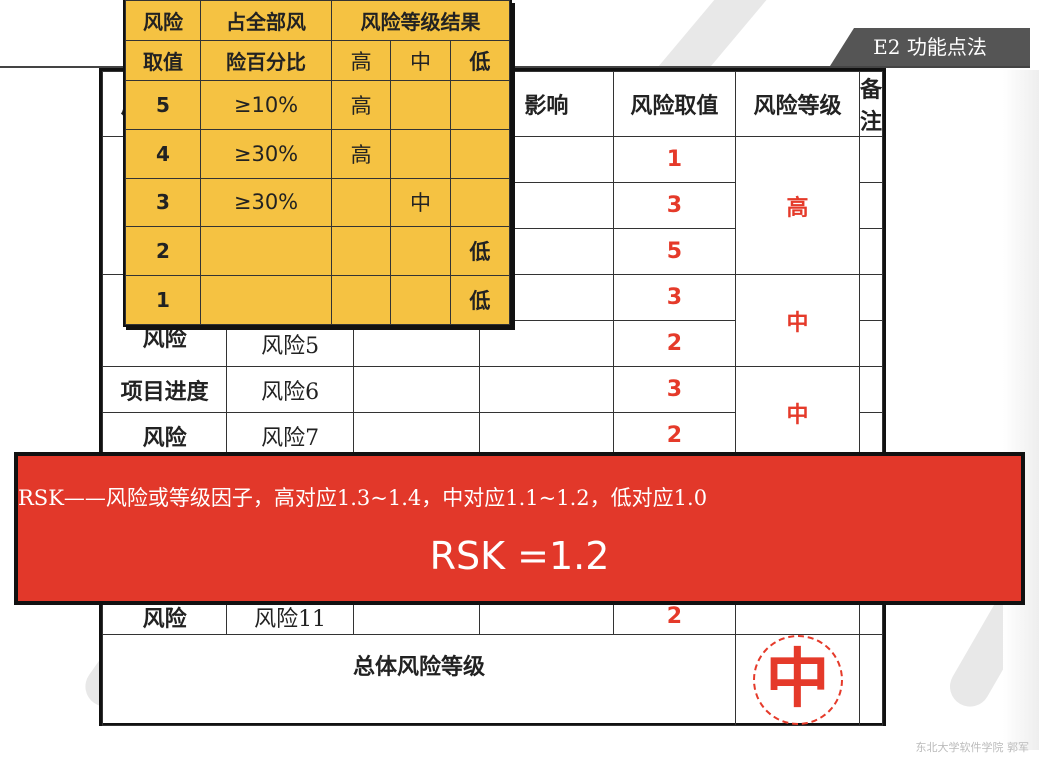 Image resolution: width=1039 pixels, height=759 pixels. Describe the element at coordinates (519, 556) in the screenshot. I see `rsk-equation: RSK =1.2` at that location.